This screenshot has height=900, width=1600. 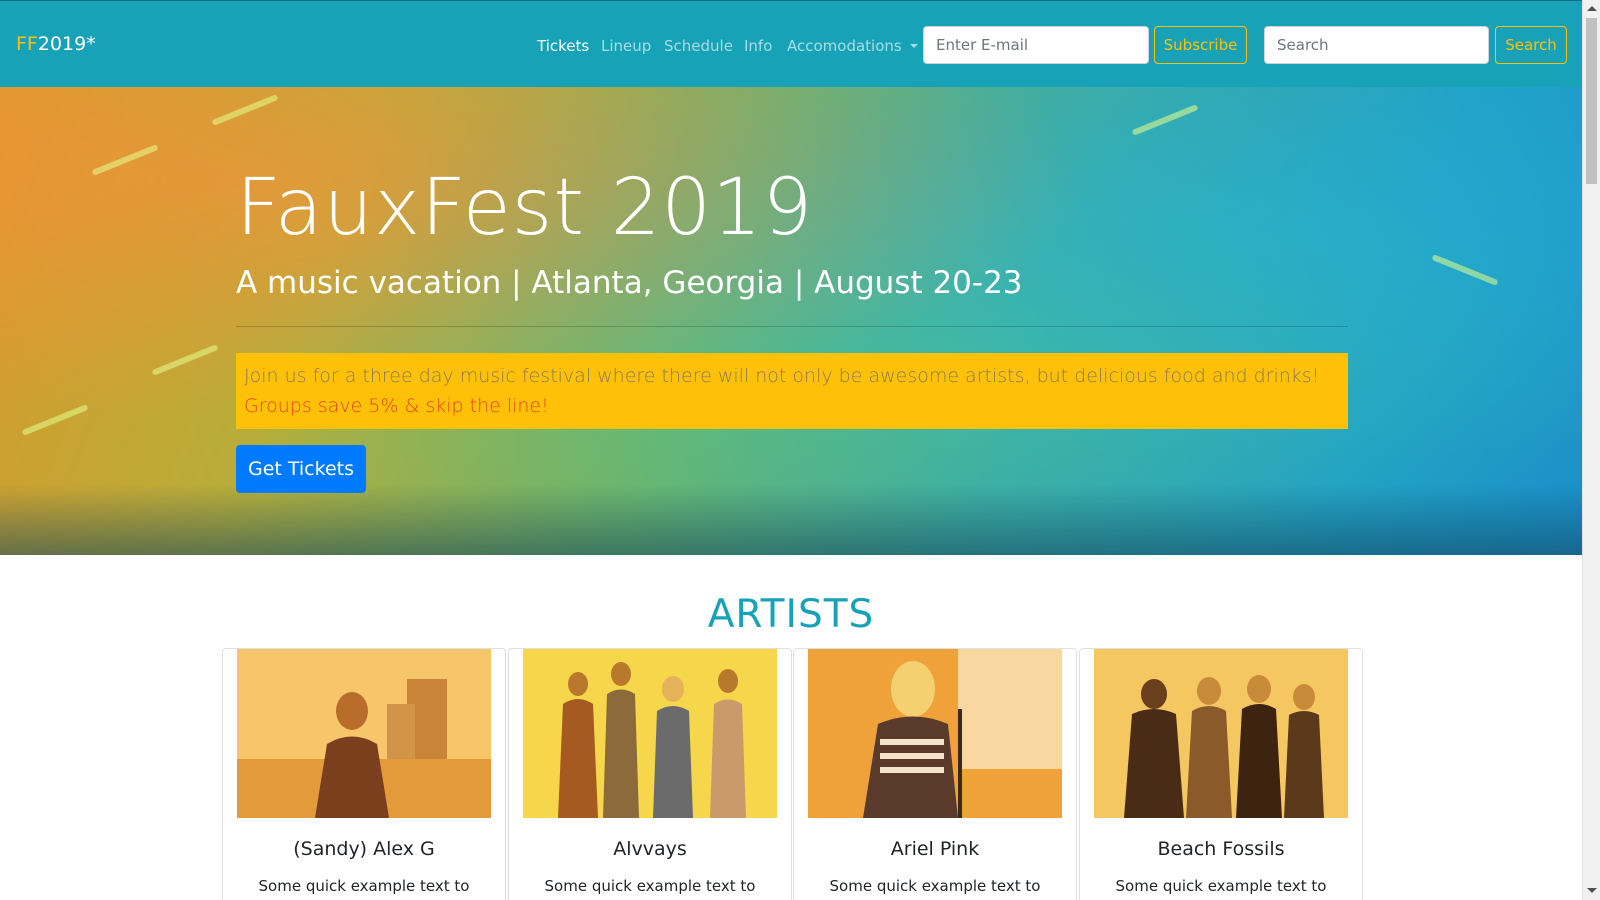 I want to click on nav-link-schedule: Schedule, so click(x=698, y=46).